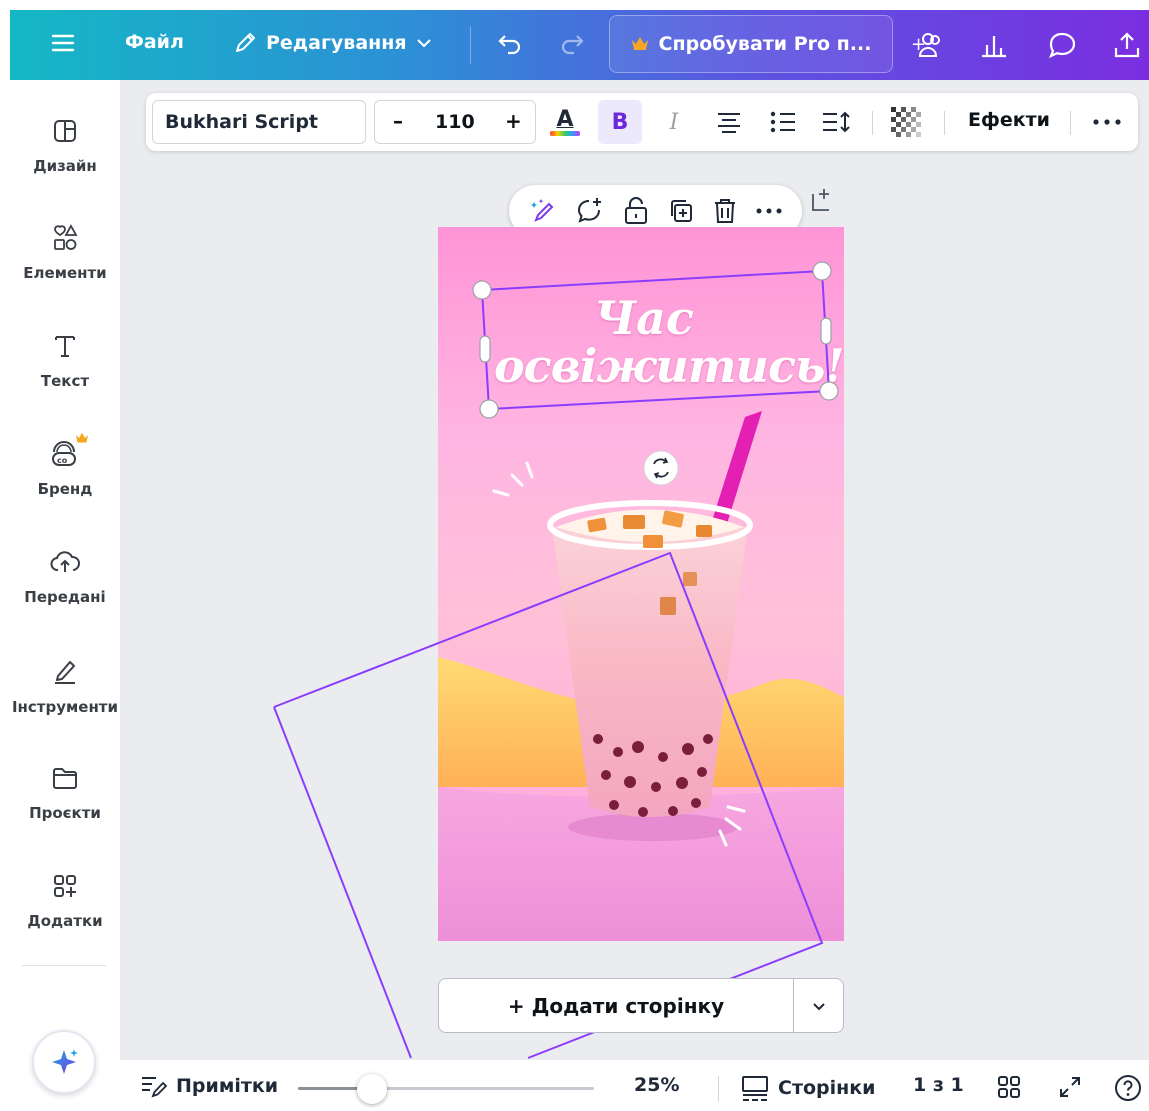 This screenshot has height=1111, width=1149. Describe the element at coordinates (755, 1088) in the screenshot. I see `pages-icon` at that location.